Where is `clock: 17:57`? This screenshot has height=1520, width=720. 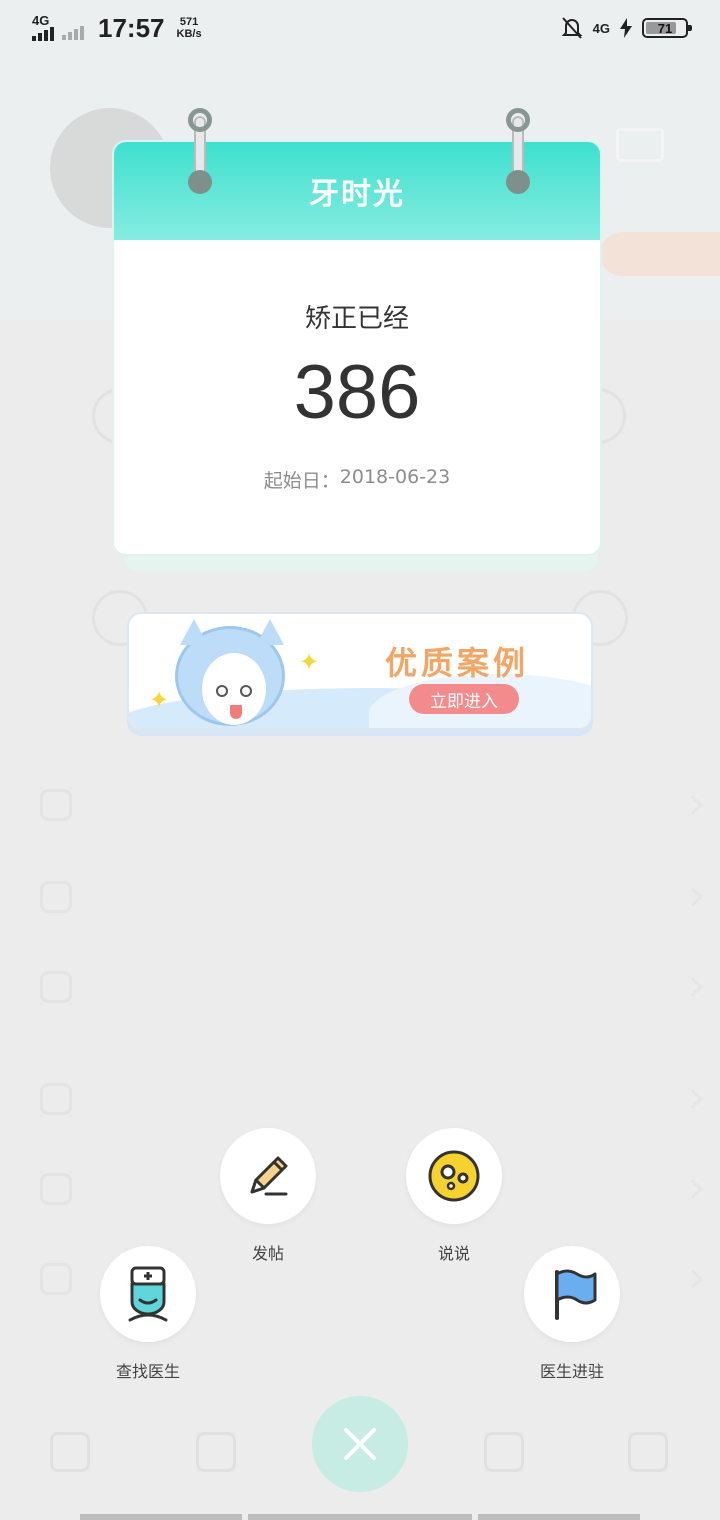 clock: 17:57 is located at coordinates (131, 27).